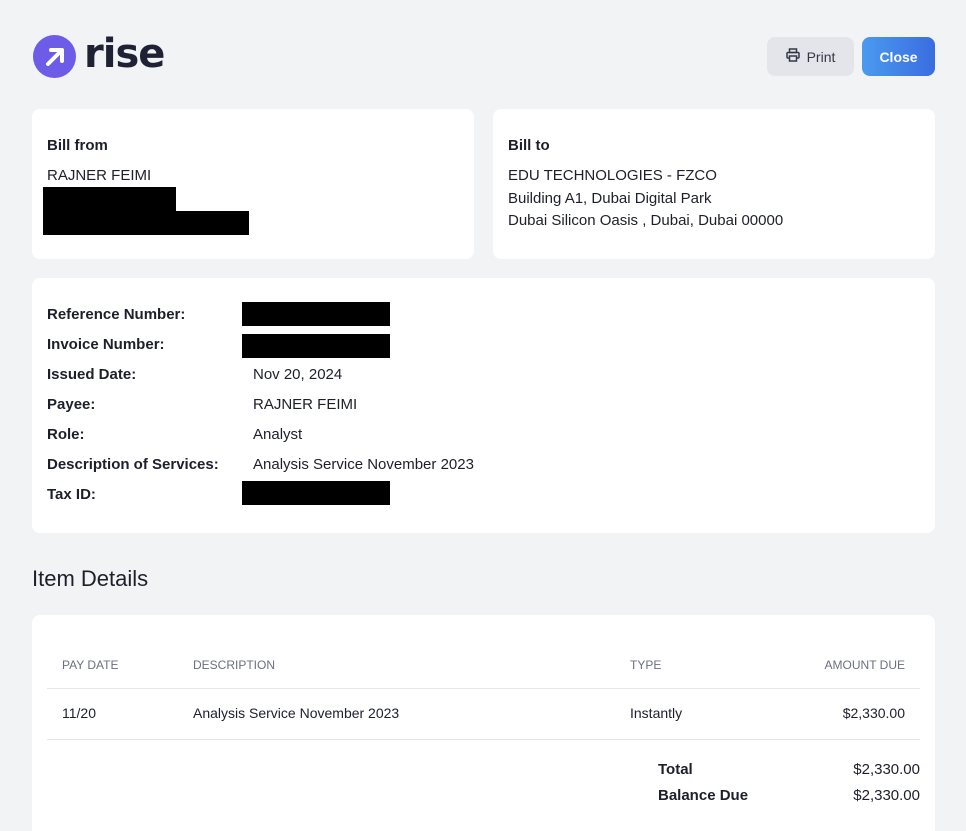  I want to click on invoice-number-label: Invoice Number:, so click(106, 344).